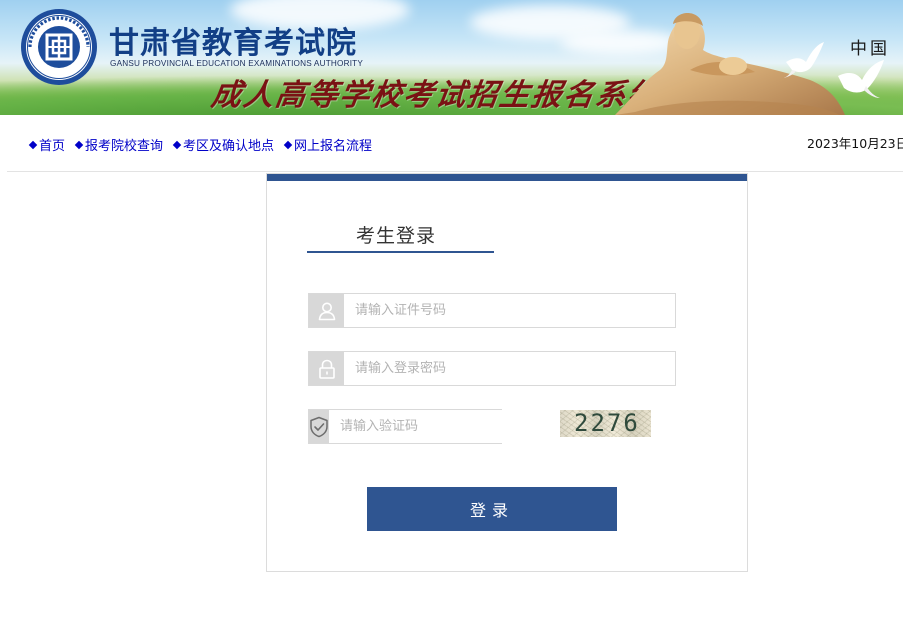  I want to click on nav-link-registration-process: 网上报名流程, so click(328, 144).